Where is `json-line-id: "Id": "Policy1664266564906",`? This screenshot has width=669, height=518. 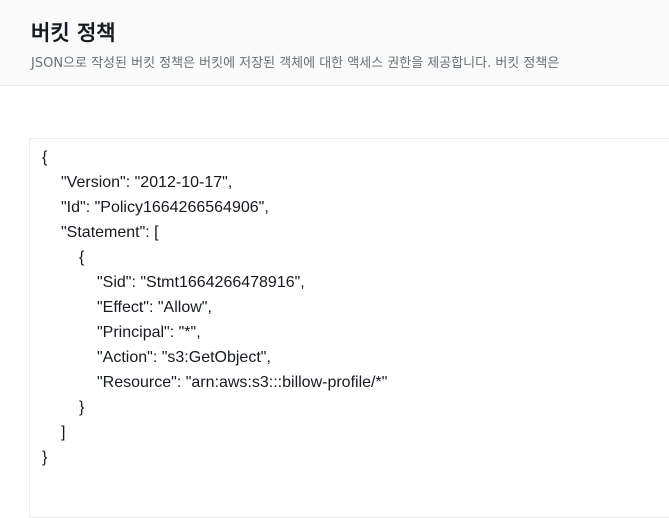 json-line-id: "Id": "Policy1664266564906", is located at coordinates (165, 207).